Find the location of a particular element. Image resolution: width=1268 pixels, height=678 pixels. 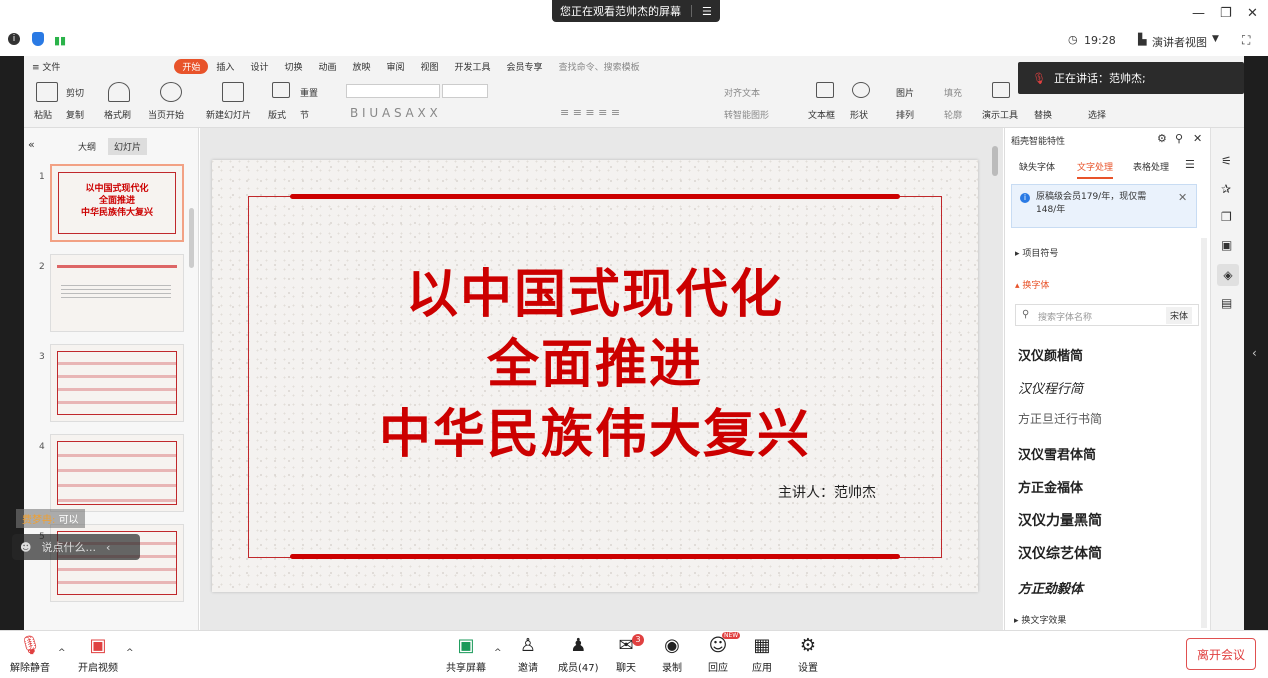

section-bullets: ▸ 项目符号 is located at coordinates (1036, 252).